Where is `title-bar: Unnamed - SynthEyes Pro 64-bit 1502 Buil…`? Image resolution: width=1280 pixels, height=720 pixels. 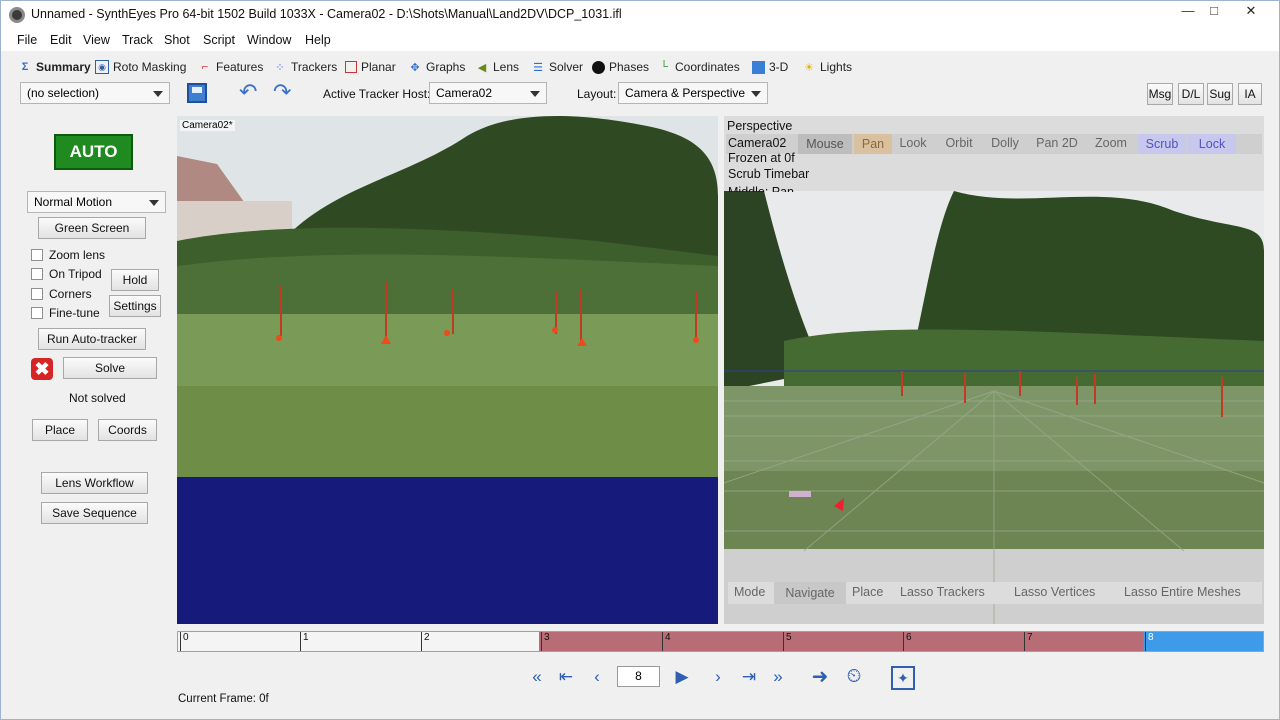 title-bar: Unnamed - SynthEyes Pro 64-bit 1502 Buil… is located at coordinates (640, 15).